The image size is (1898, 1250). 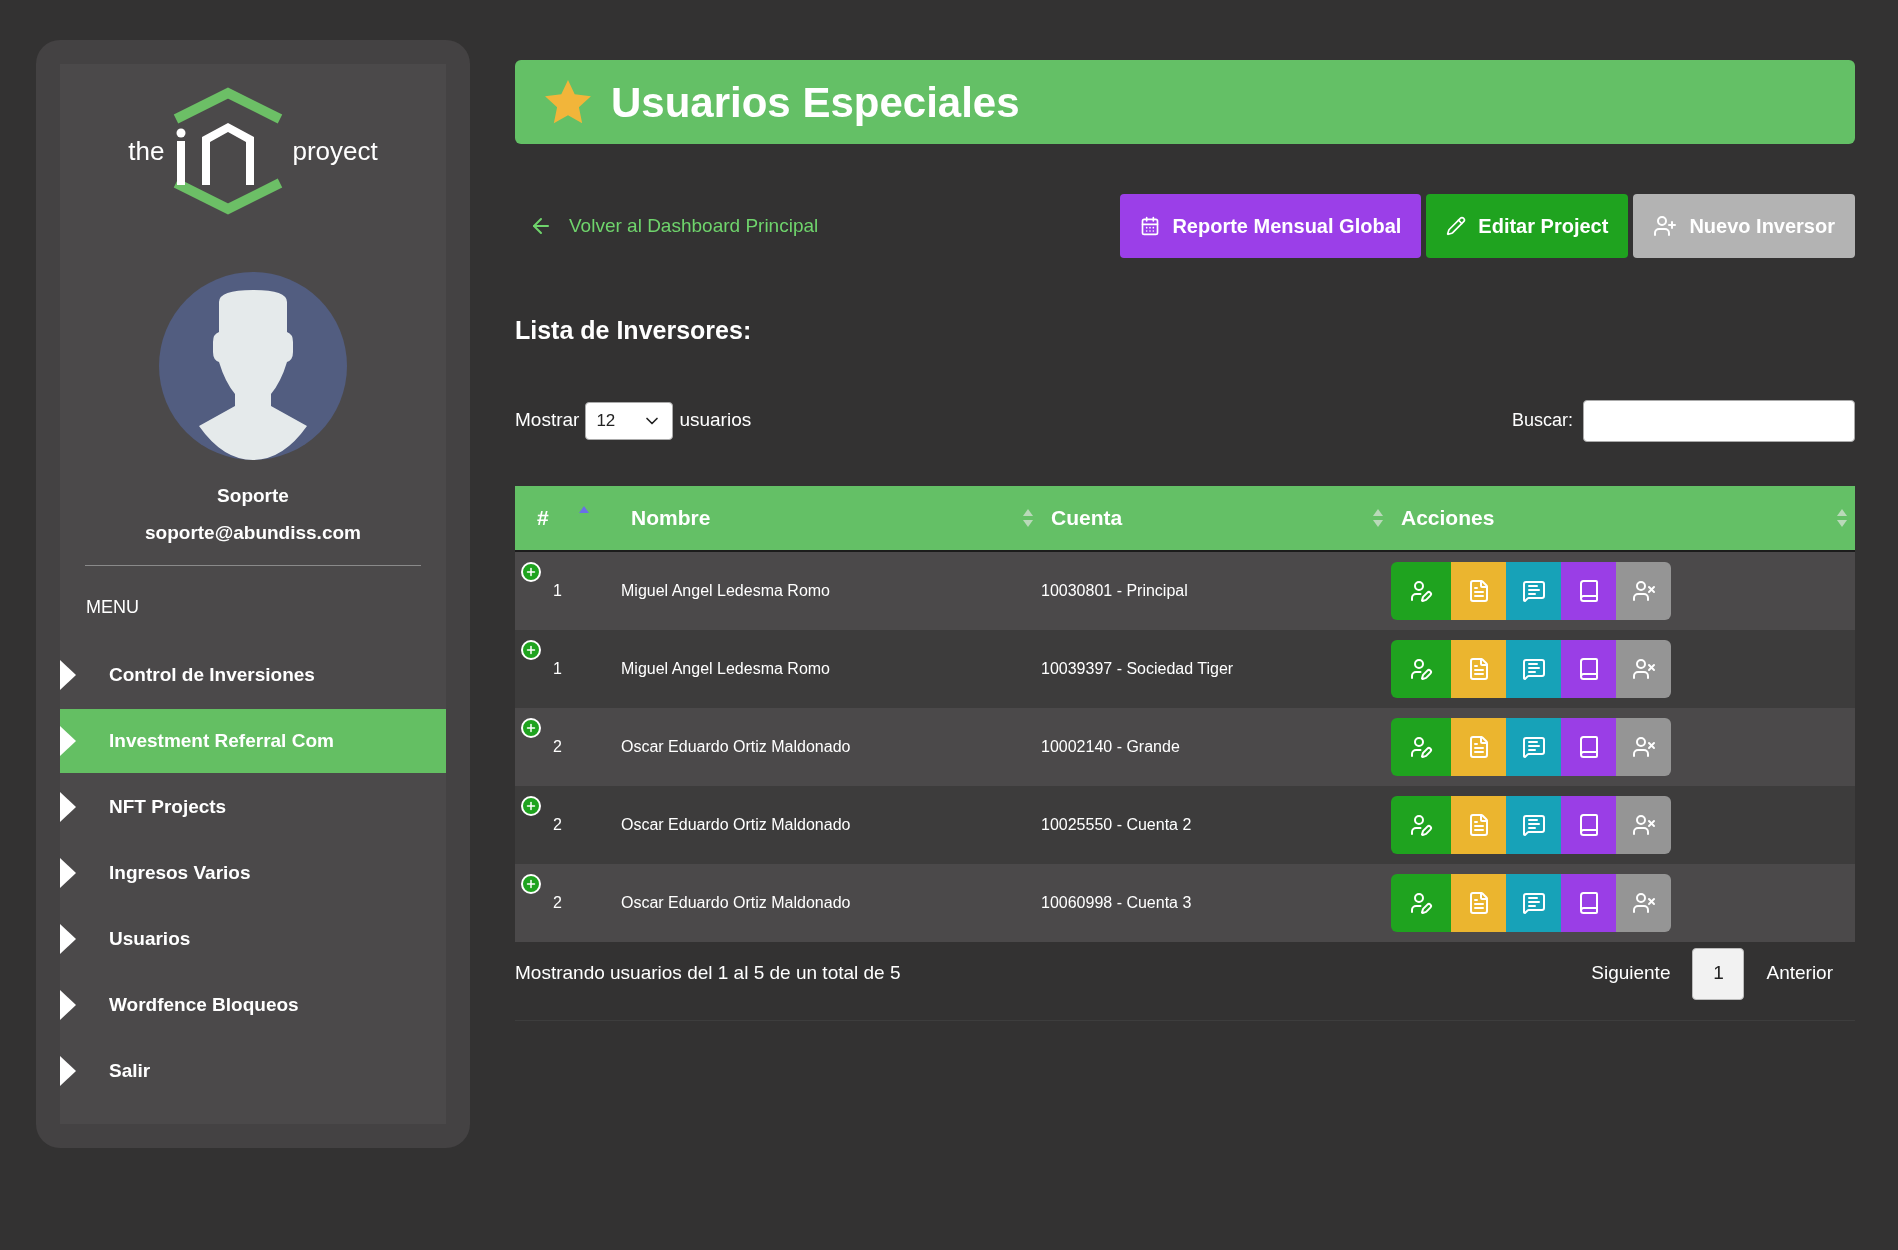 I want to click on user-plus-icon, so click(x=1665, y=226).